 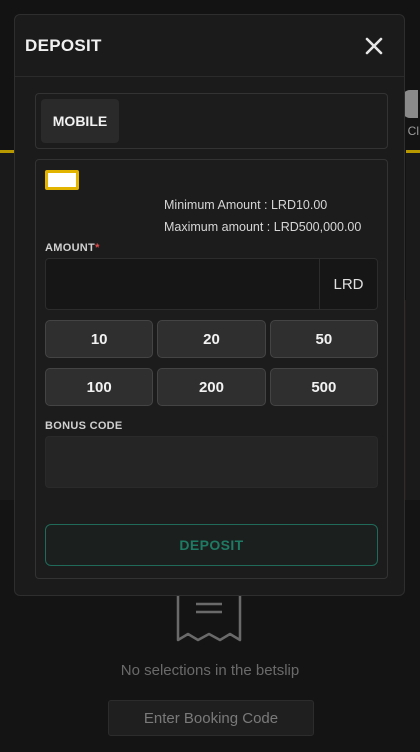 What do you see at coordinates (246, 205) in the screenshot?
I see `minimum-amount-text: Minimum Amount : LRD10.00` at bounding box center [246, 205].